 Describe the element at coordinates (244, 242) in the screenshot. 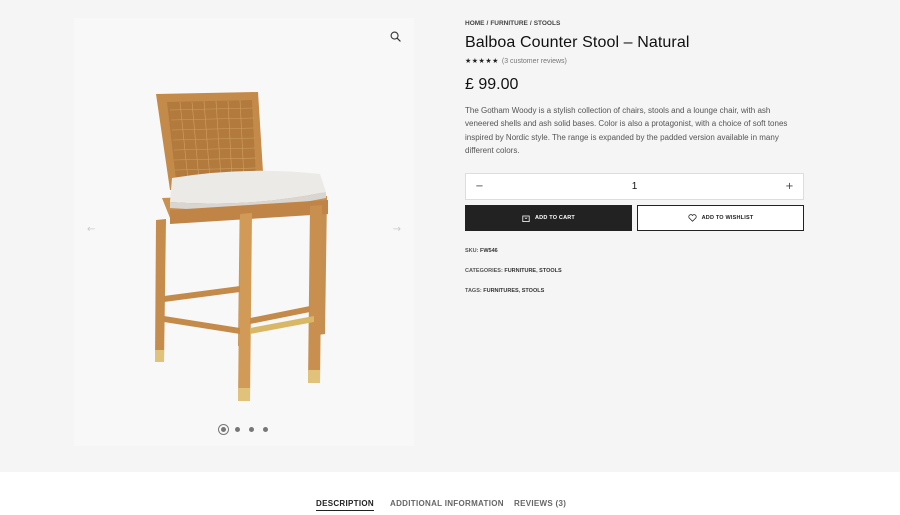

I see `product-image` at that location.